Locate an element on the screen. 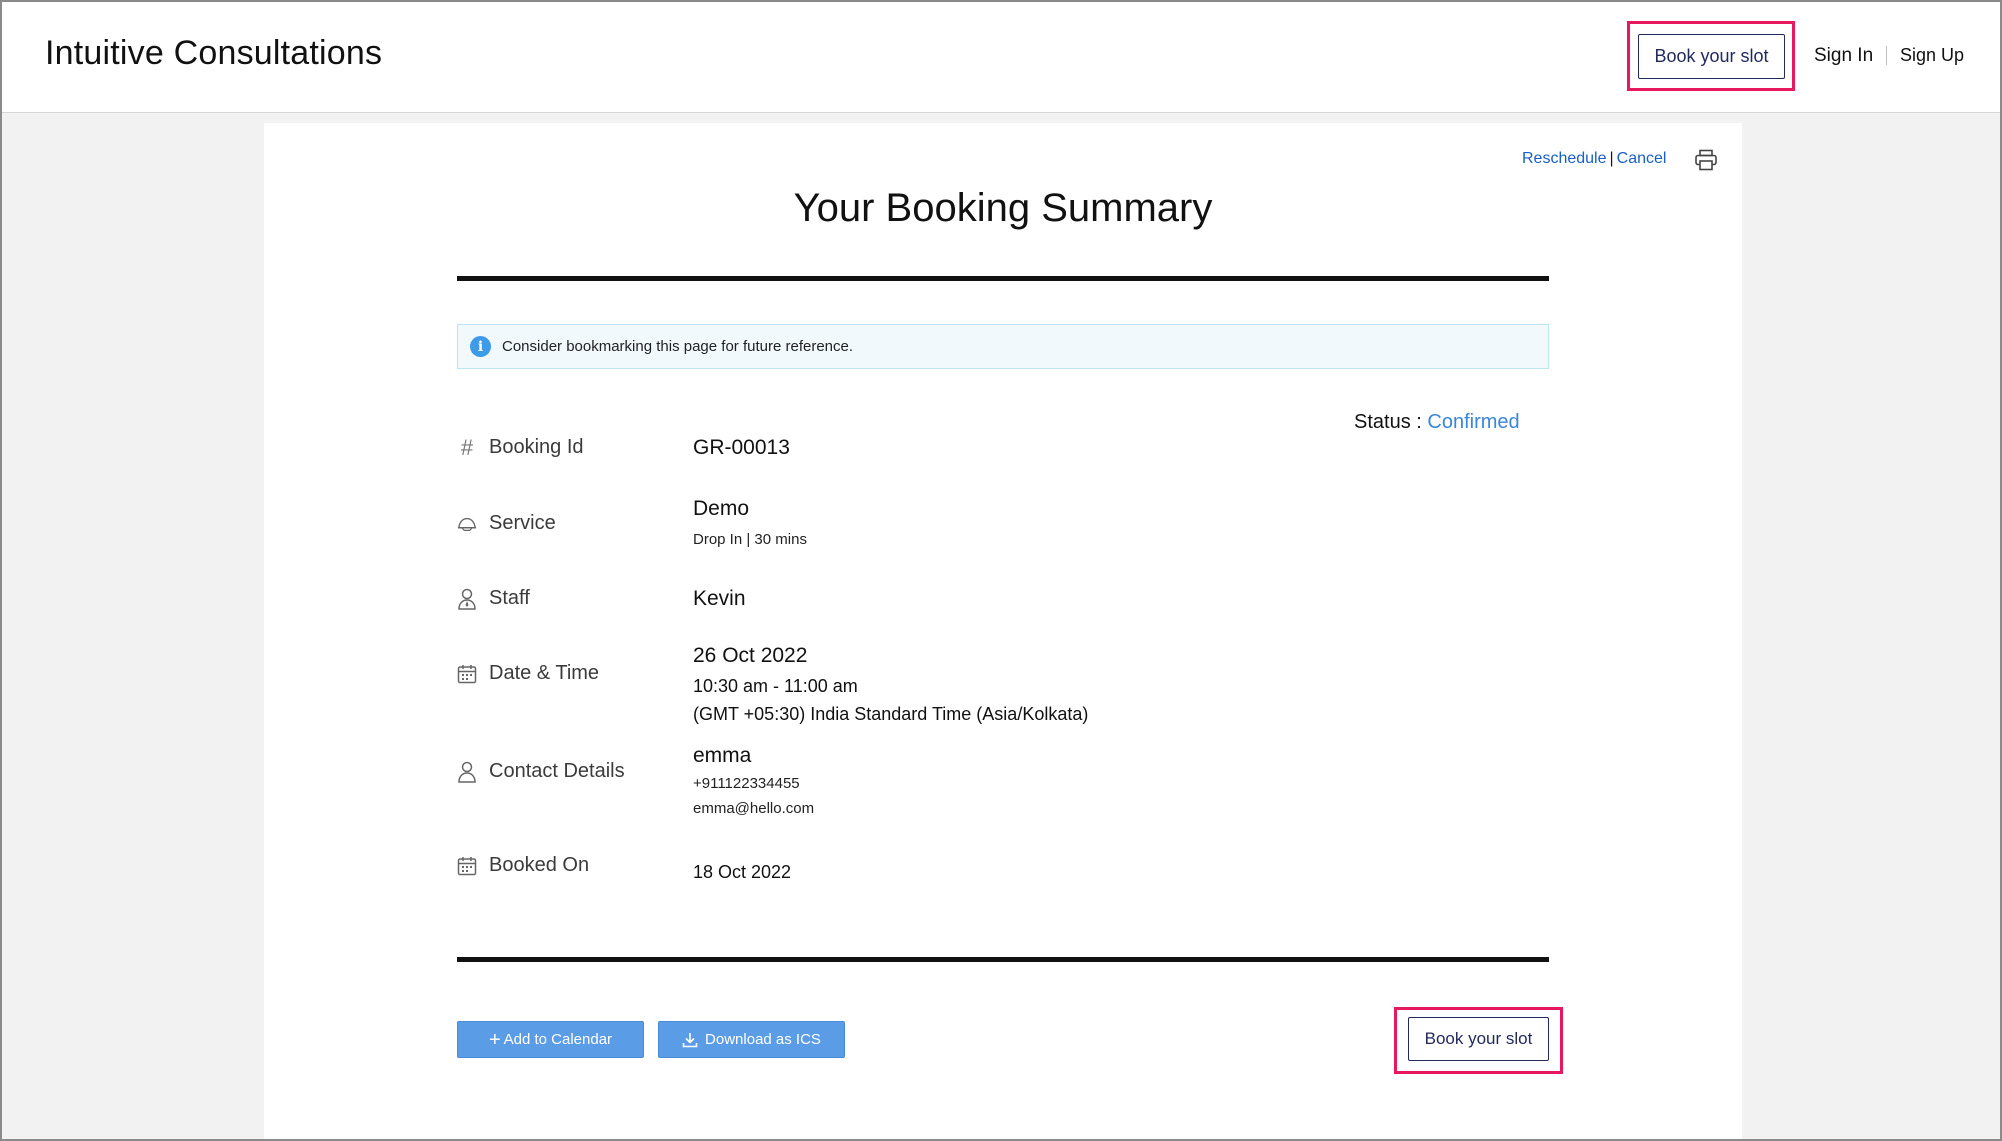 The image size is (2002, 1141). add-to-calendar-label: Add to Calendar is located at coordinates (558, 1039).